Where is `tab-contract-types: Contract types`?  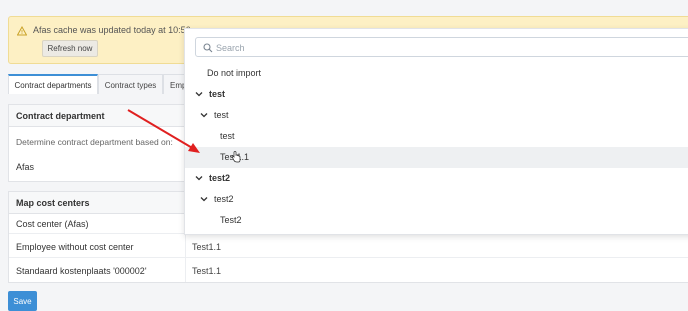
tab-contract-types: Contract types is located at coordinates (130, 84).